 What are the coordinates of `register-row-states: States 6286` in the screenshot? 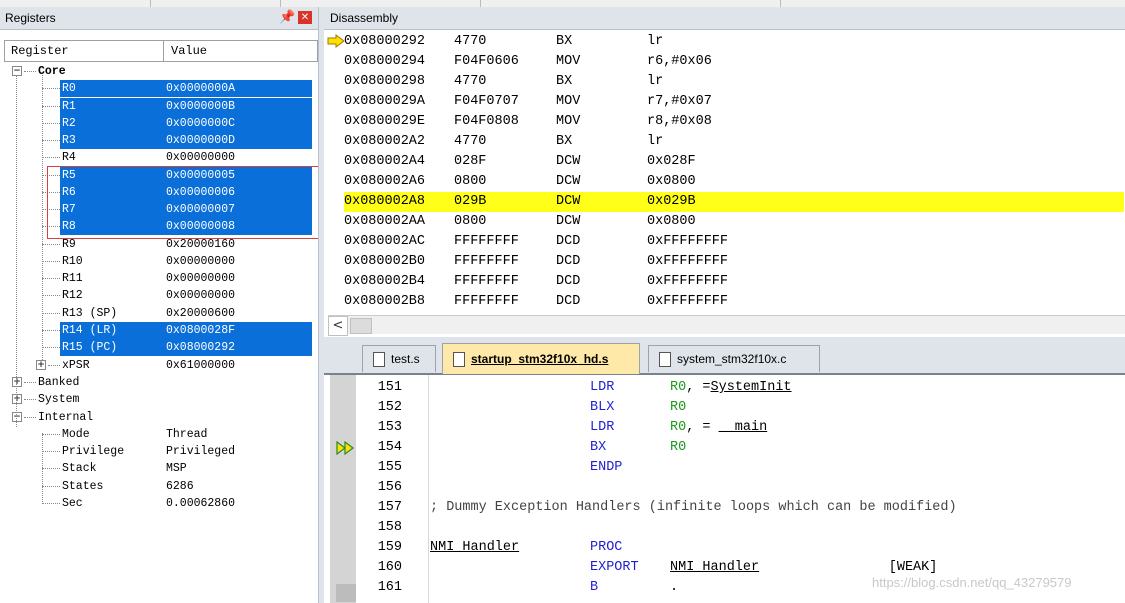 It's located at (159, 486).